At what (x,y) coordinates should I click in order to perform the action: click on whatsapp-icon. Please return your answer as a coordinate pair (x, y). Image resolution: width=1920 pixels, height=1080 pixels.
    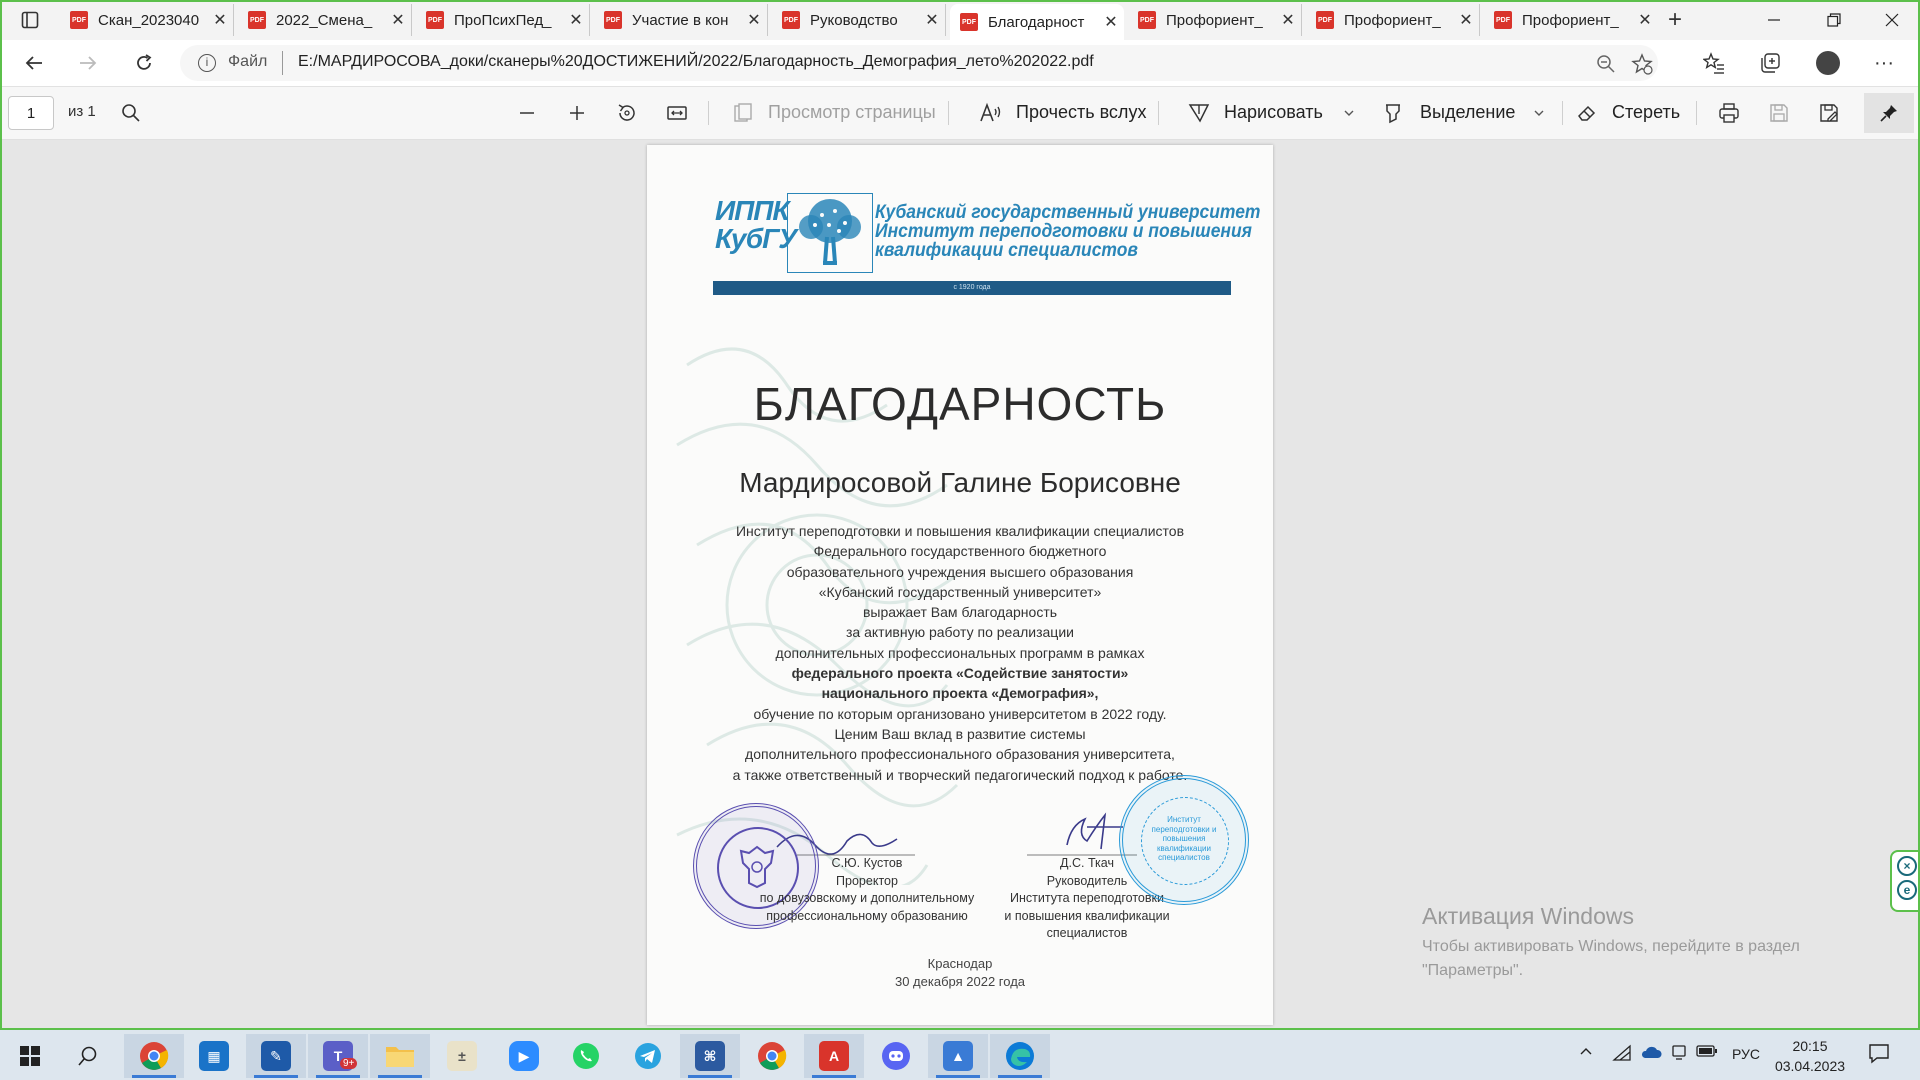
    Looking at the image, I should click on (586, 1056).